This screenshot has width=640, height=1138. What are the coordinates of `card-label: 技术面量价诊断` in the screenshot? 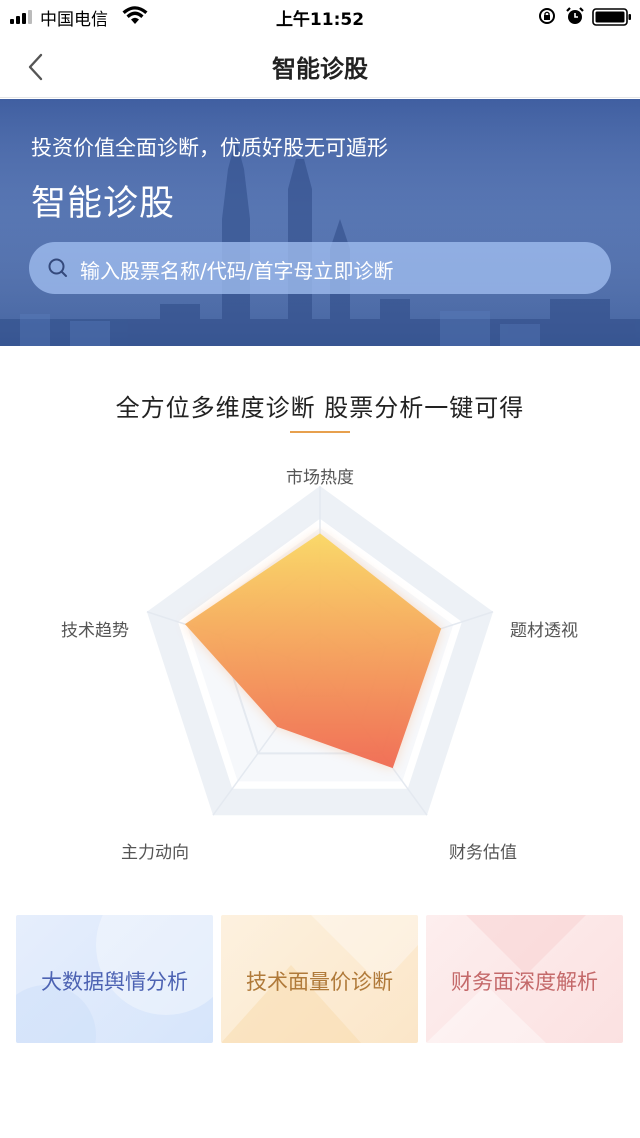 It's located at (319, 982).